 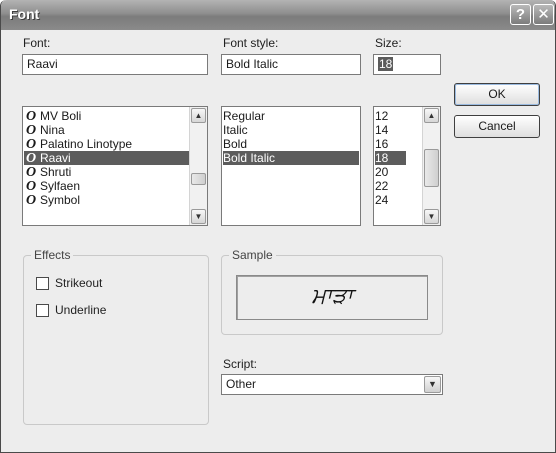 I want to click on size-list-scrollbar: ▲ ▼, so click(x=431, y=166).